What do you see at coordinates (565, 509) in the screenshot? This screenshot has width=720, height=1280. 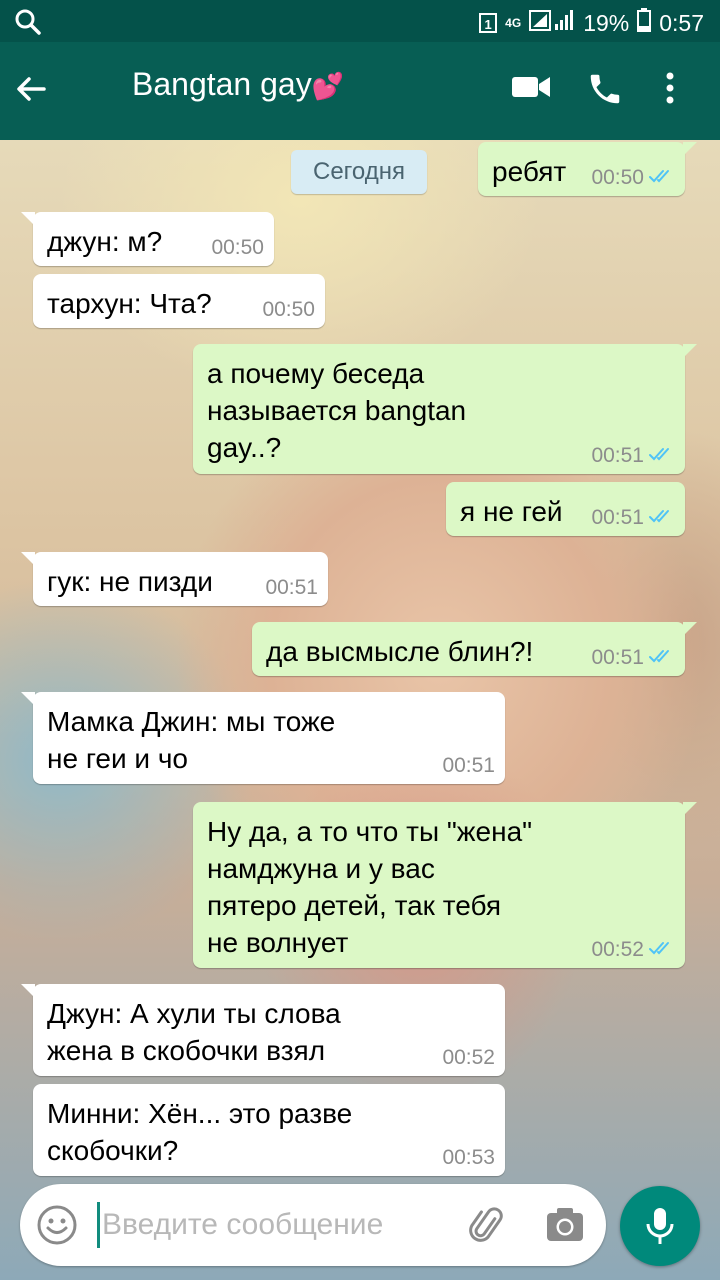 I see `outgoing-message: я не гей 00:51` at bounding box center [565, 509].